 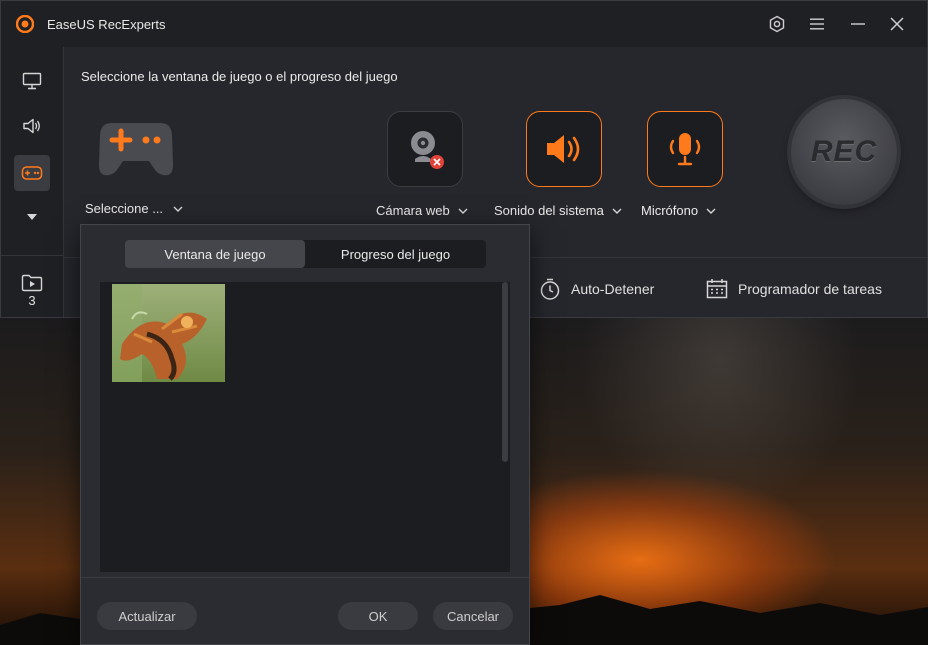 I want to click on game-window-thumbnail, so click(x=168, y=333).